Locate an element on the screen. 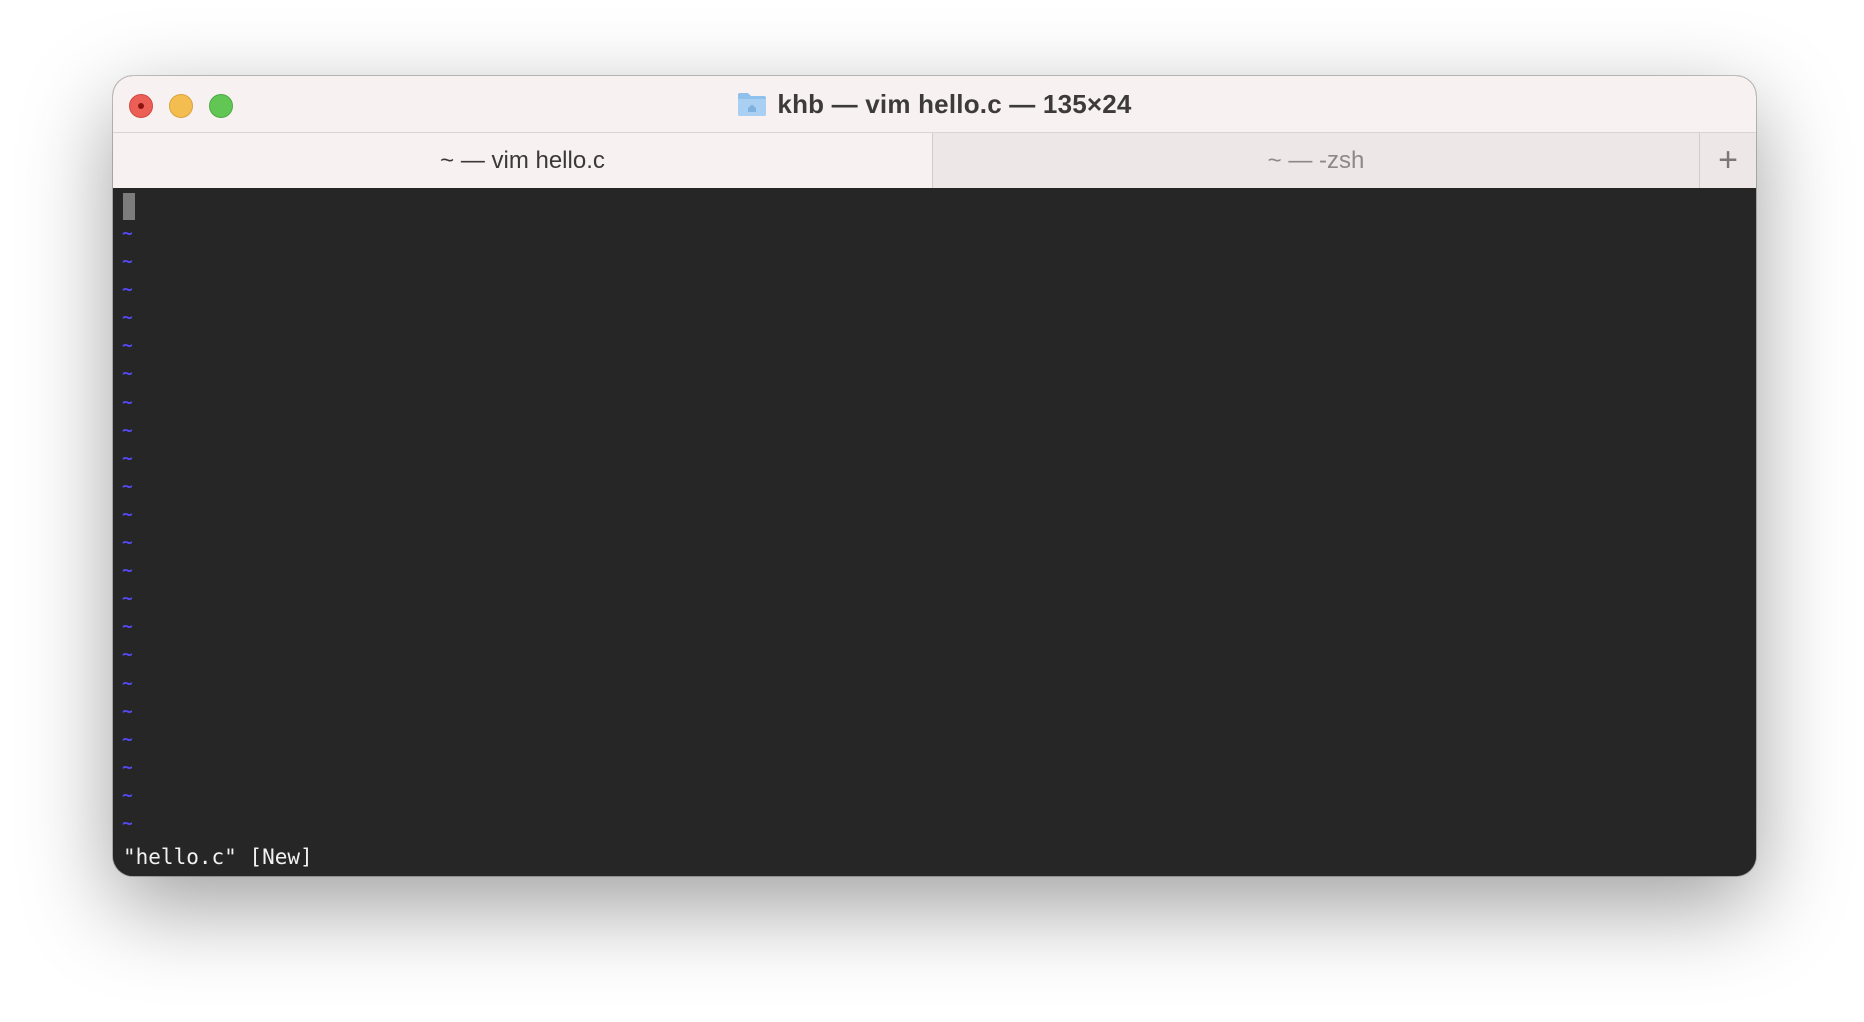 The width and height of the screenshot is (1864, 1022). title-container: khb — vim hello.c — 135×24 is located at coordinates (934, 104).